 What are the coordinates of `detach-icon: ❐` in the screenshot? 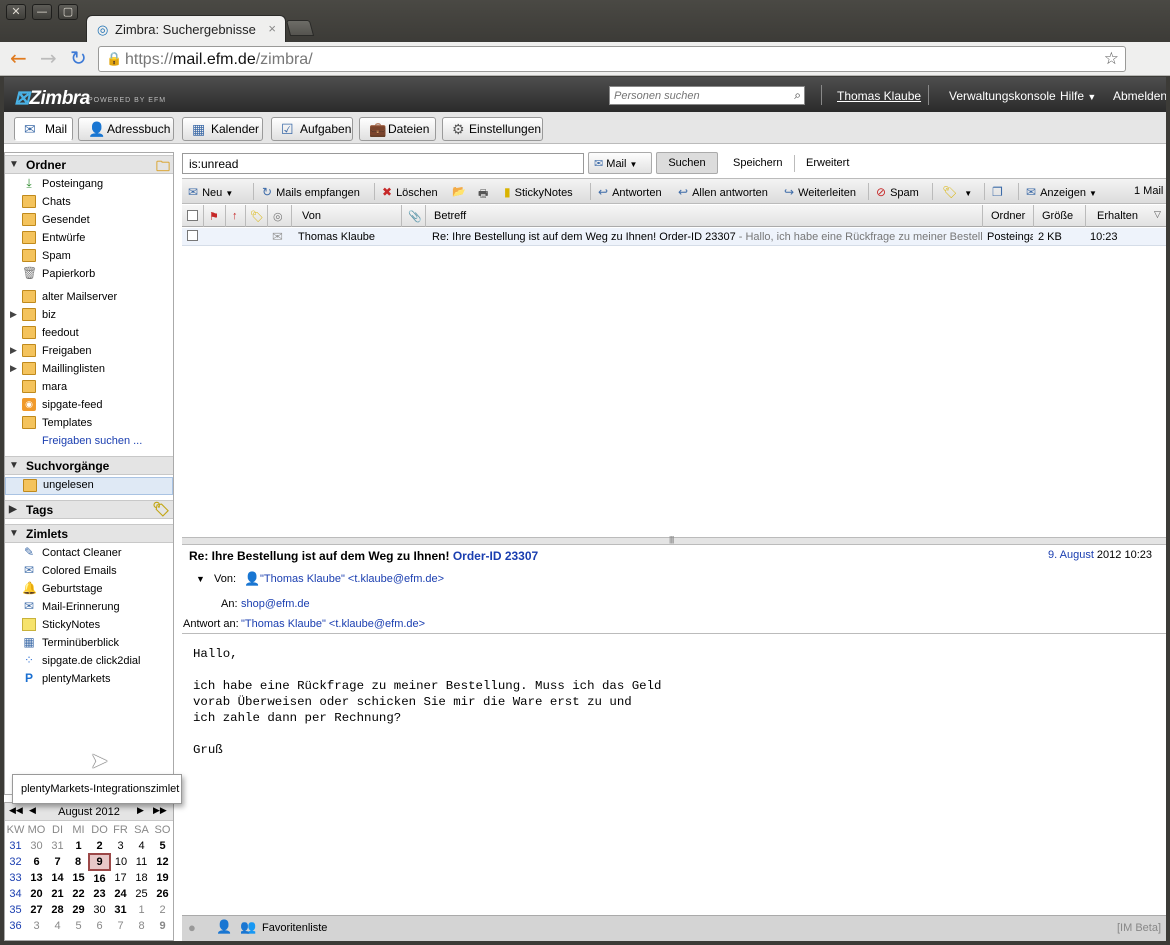 It's located at (999, 192).